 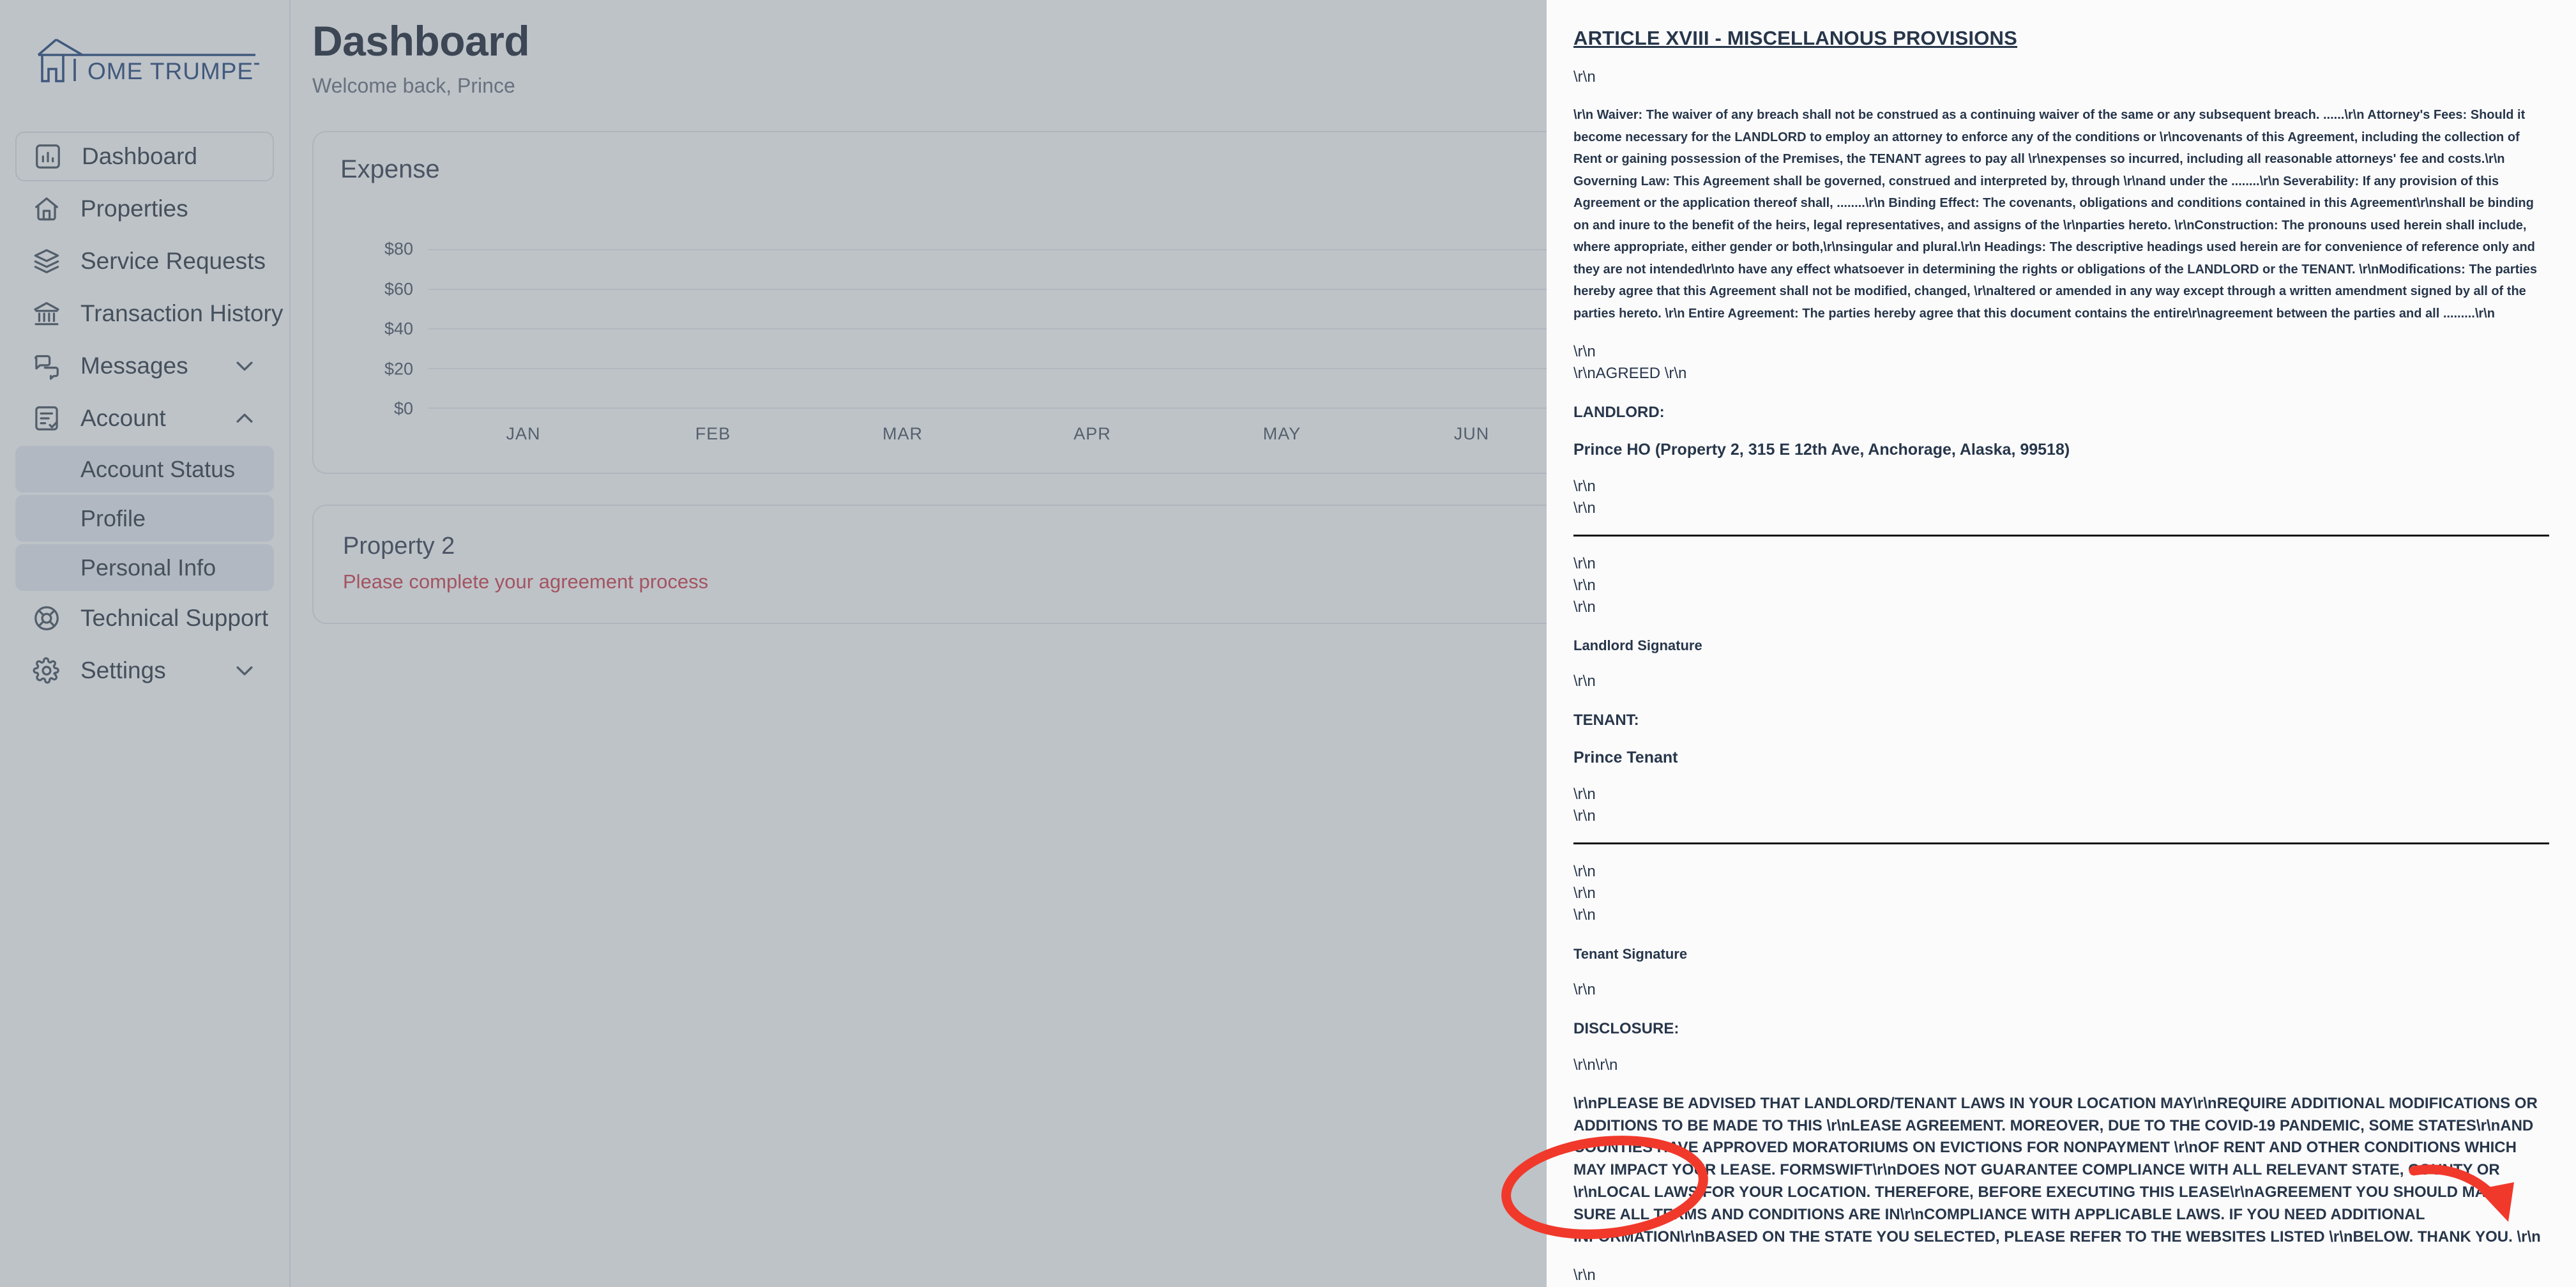 What do you see at coordinates (1638, 645) in the screenshot?
I see `landlord-signature-label: Landlord Signature` at bounding box center [1638, 645].